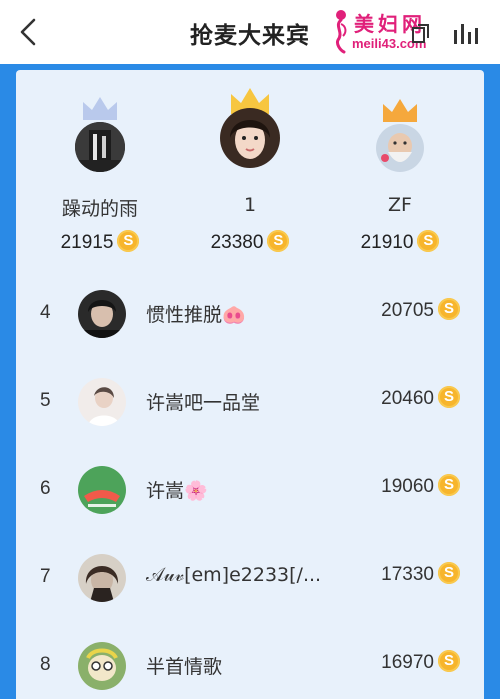  I want to click on list-item: 7 𝒜𝓊𝓋[em]e2233[/... 17330 S, so click(250, 578).